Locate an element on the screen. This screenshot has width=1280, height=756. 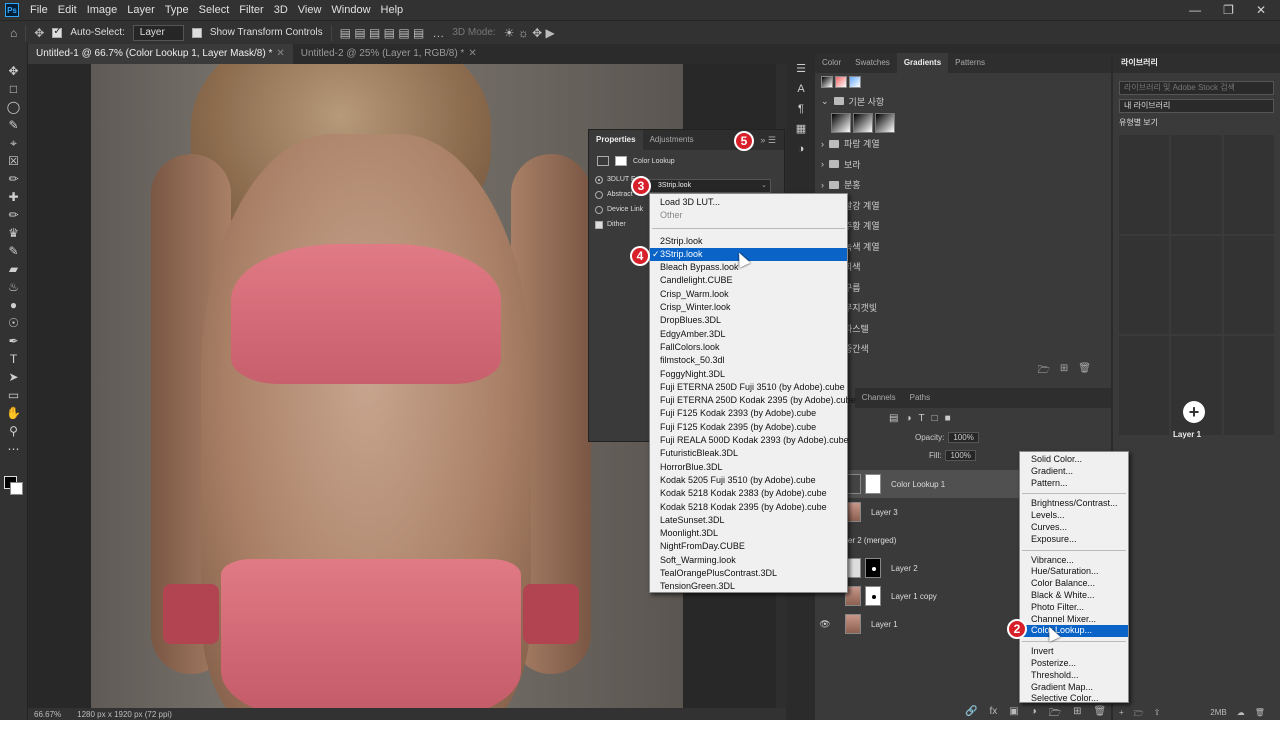
dodge-tool-icon: ☉ is located at coordinates (14, 323).